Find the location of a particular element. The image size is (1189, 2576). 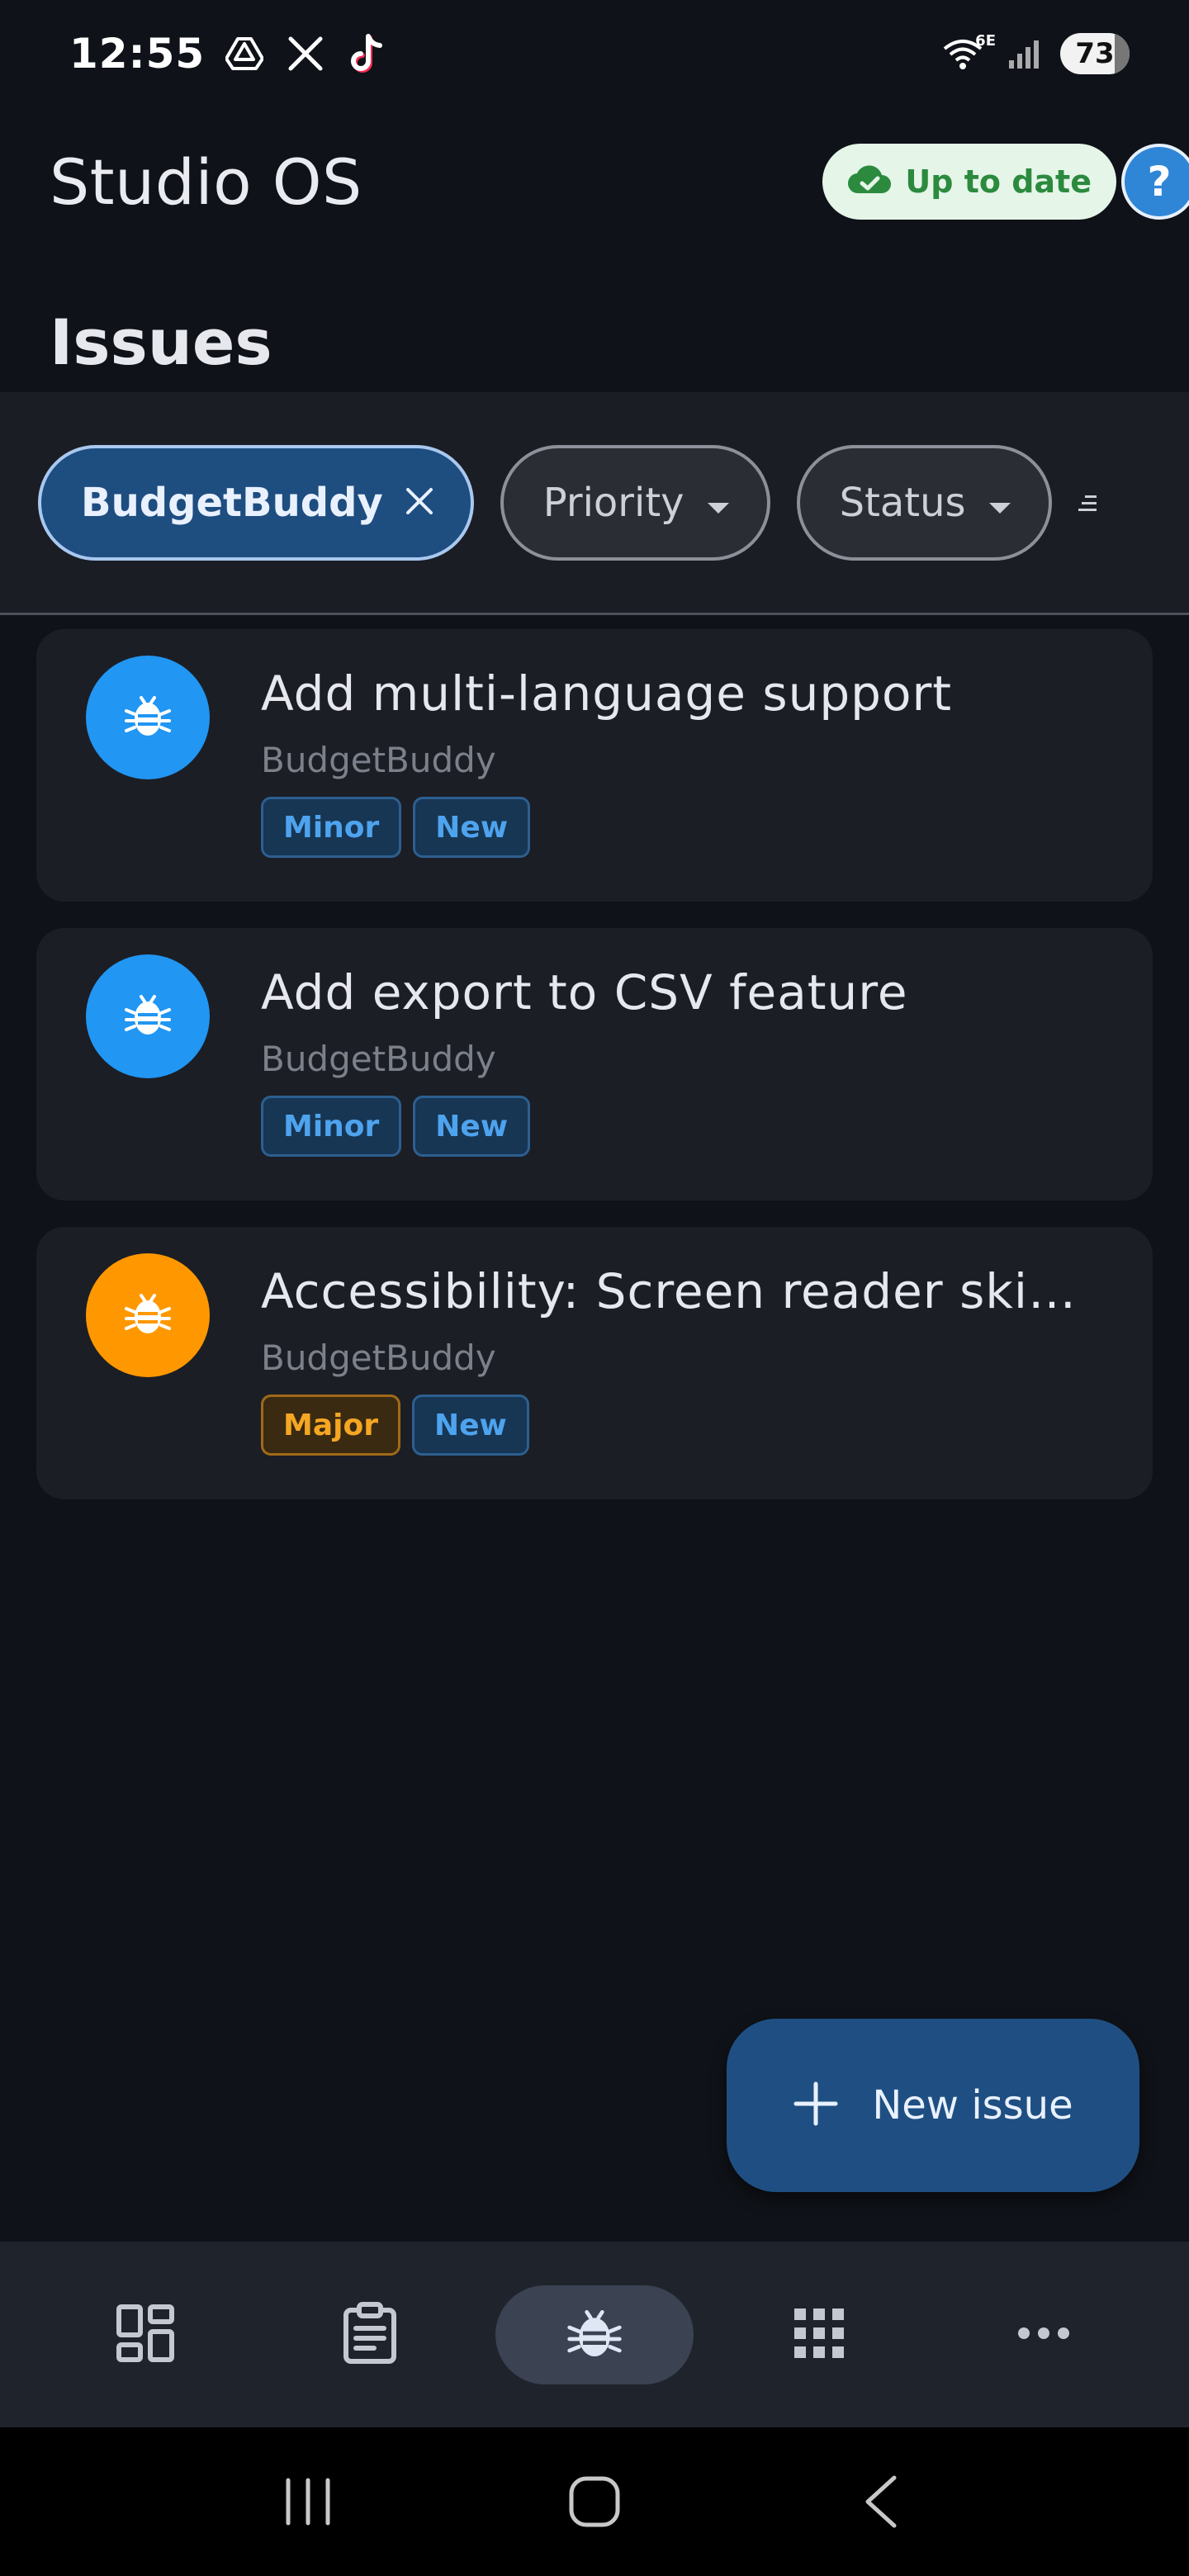

signal-icon is located at coordinates (1023, 53).